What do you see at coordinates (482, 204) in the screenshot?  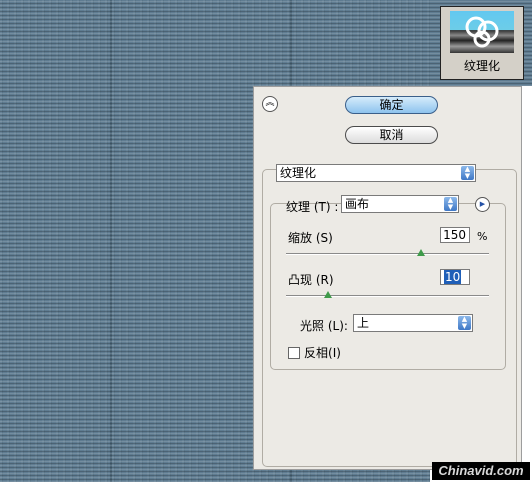 I see `texture-menu-arrow-icon: ▶` at bounding box center [482, 204].